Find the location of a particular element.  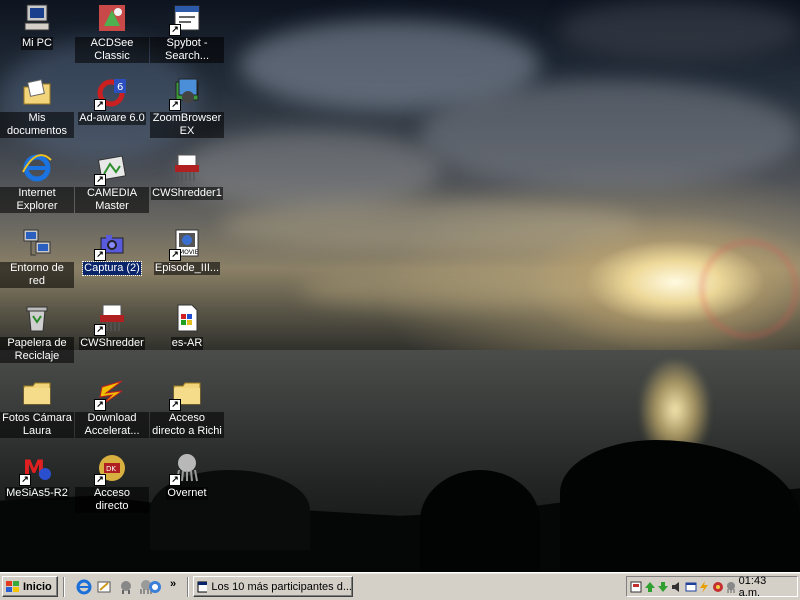

recycle-bin-icon is located at coordinates (37, 318).